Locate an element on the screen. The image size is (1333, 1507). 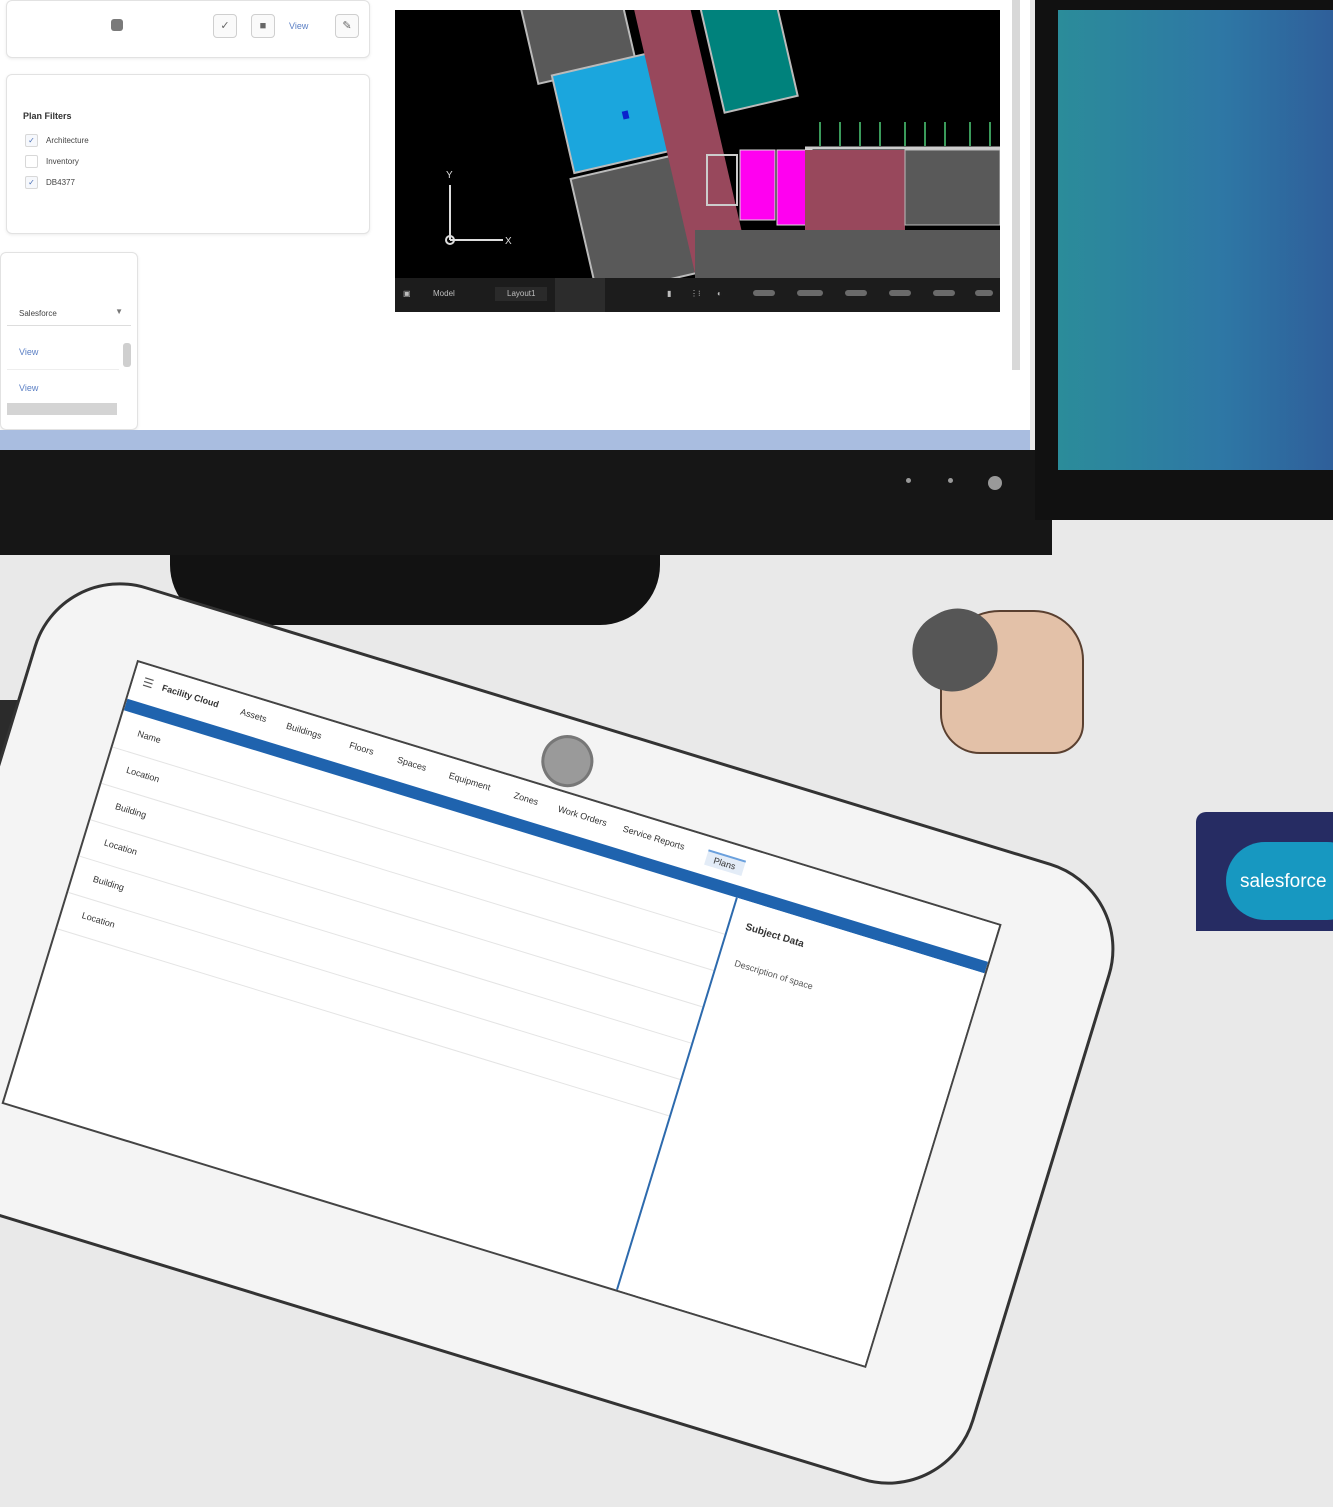
filter-title: Plan Filters is located at coordinates (47, 116).